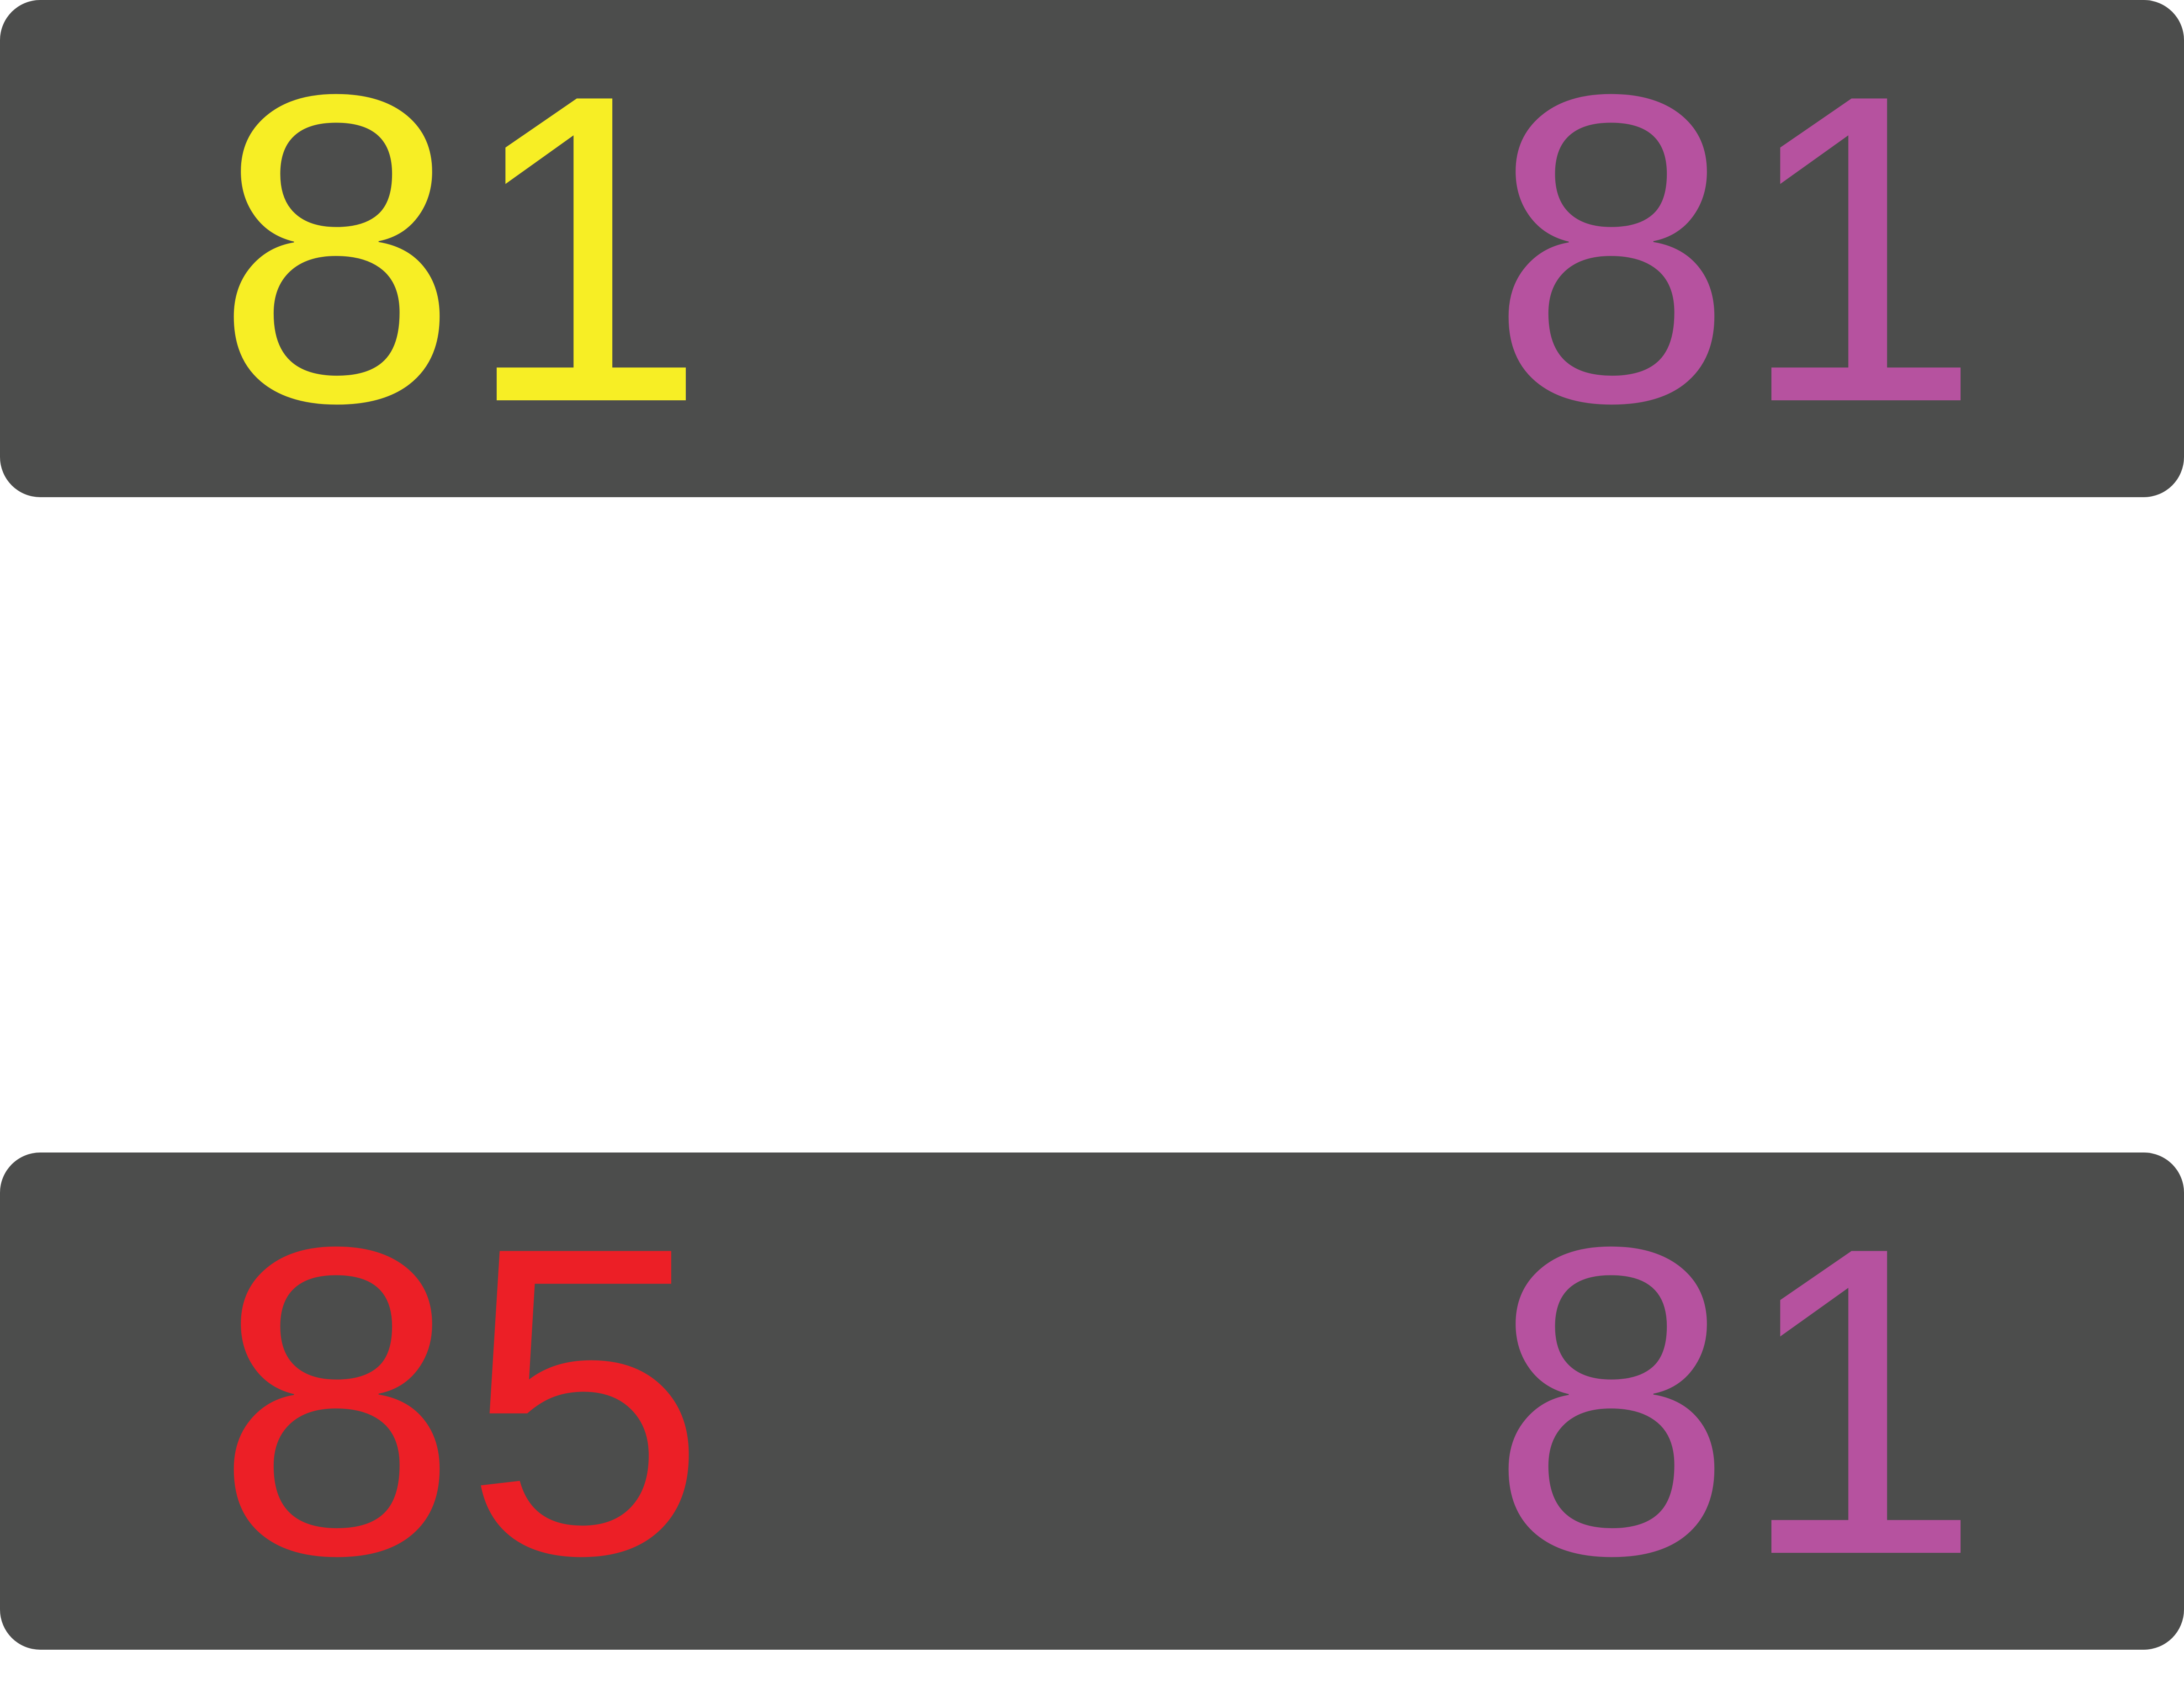  What do you see at coordinates (464, 249) in the screenshot?
I see `score-left-value: 81` at bounding box center [464, 249].